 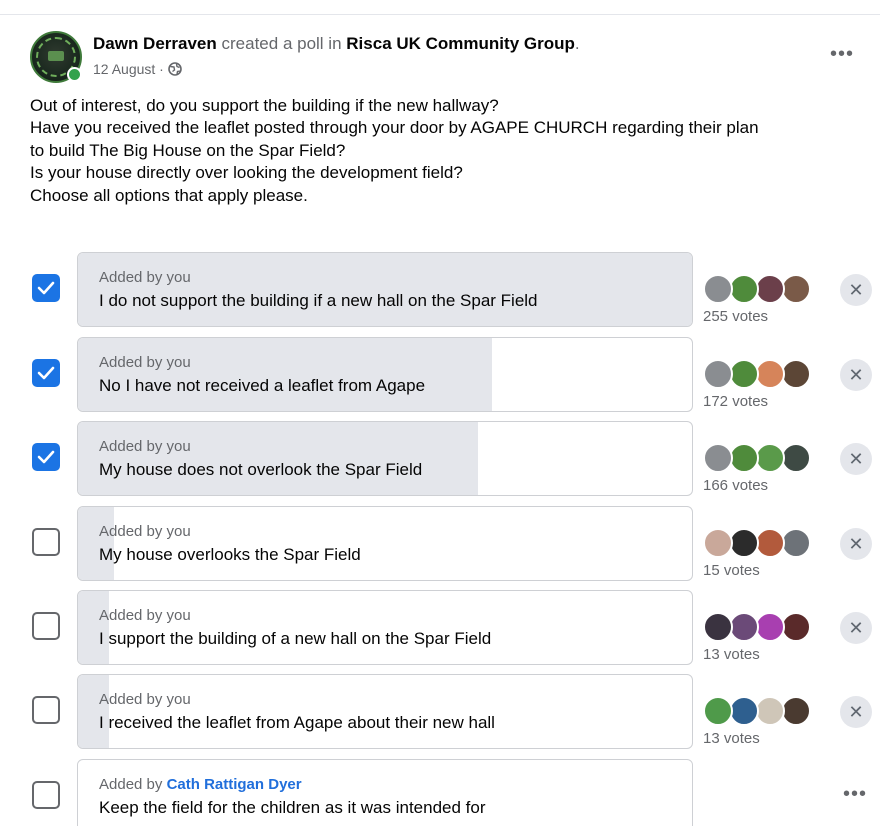 I want to click on vote-count: 15 votes, so click(x=731, y=570).